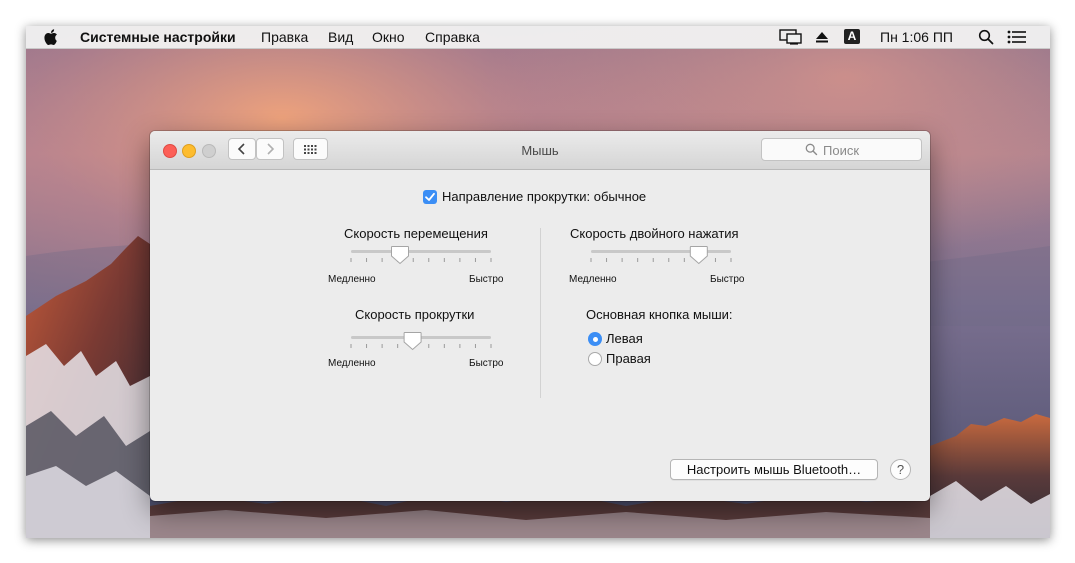  I want to click on radio-left-label: Левая, so click(624, 338).